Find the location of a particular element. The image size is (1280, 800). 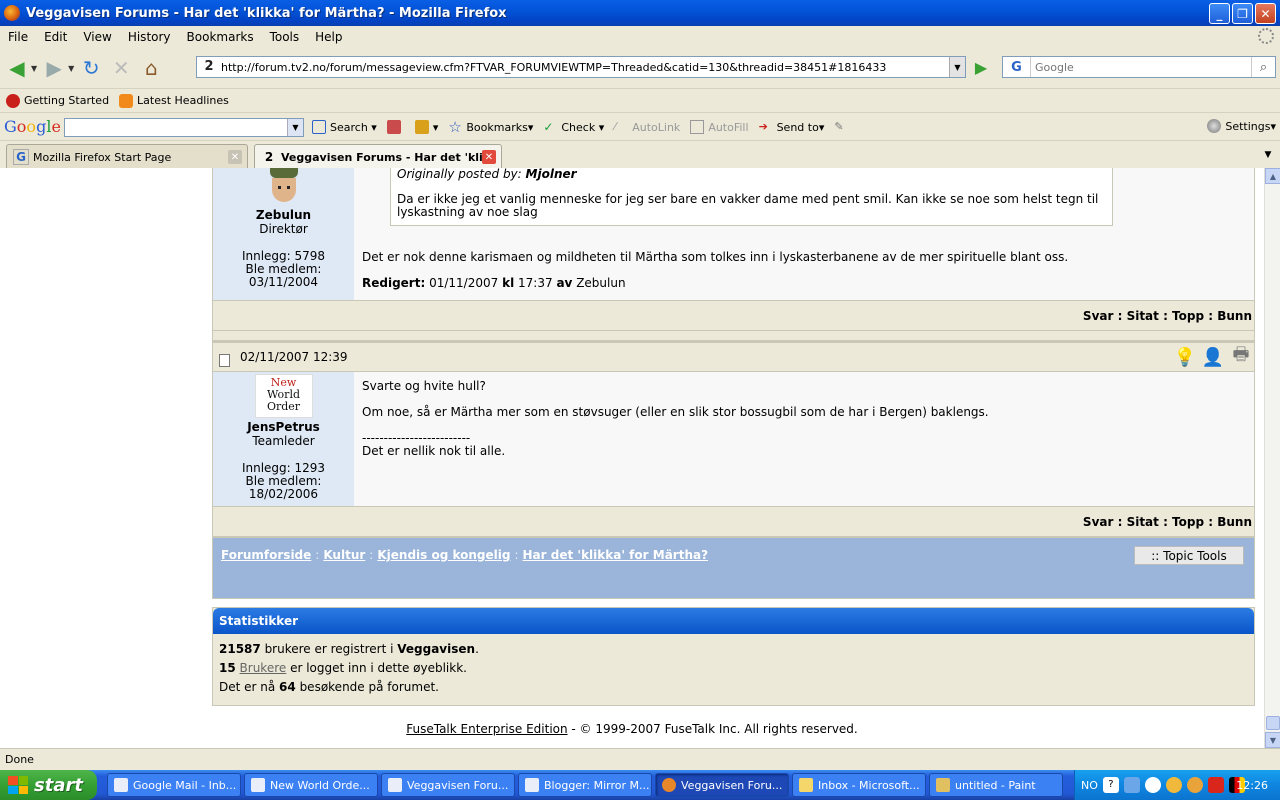

menu-help: Help is located at coordinates (328, 37).